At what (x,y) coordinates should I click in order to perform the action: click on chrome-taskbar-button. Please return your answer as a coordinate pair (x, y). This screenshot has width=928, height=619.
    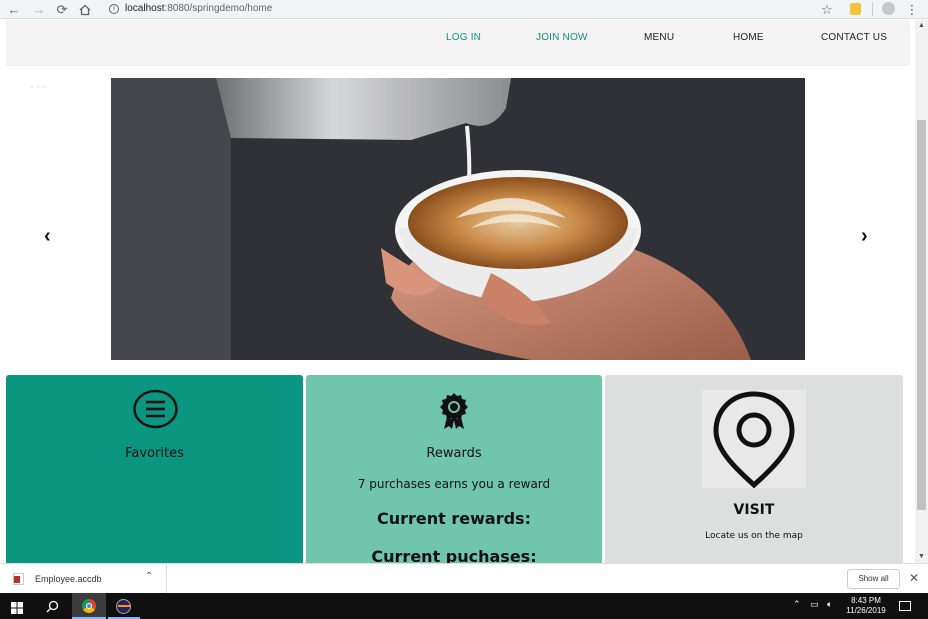
    Looking at the image, I should click on (89, 606).